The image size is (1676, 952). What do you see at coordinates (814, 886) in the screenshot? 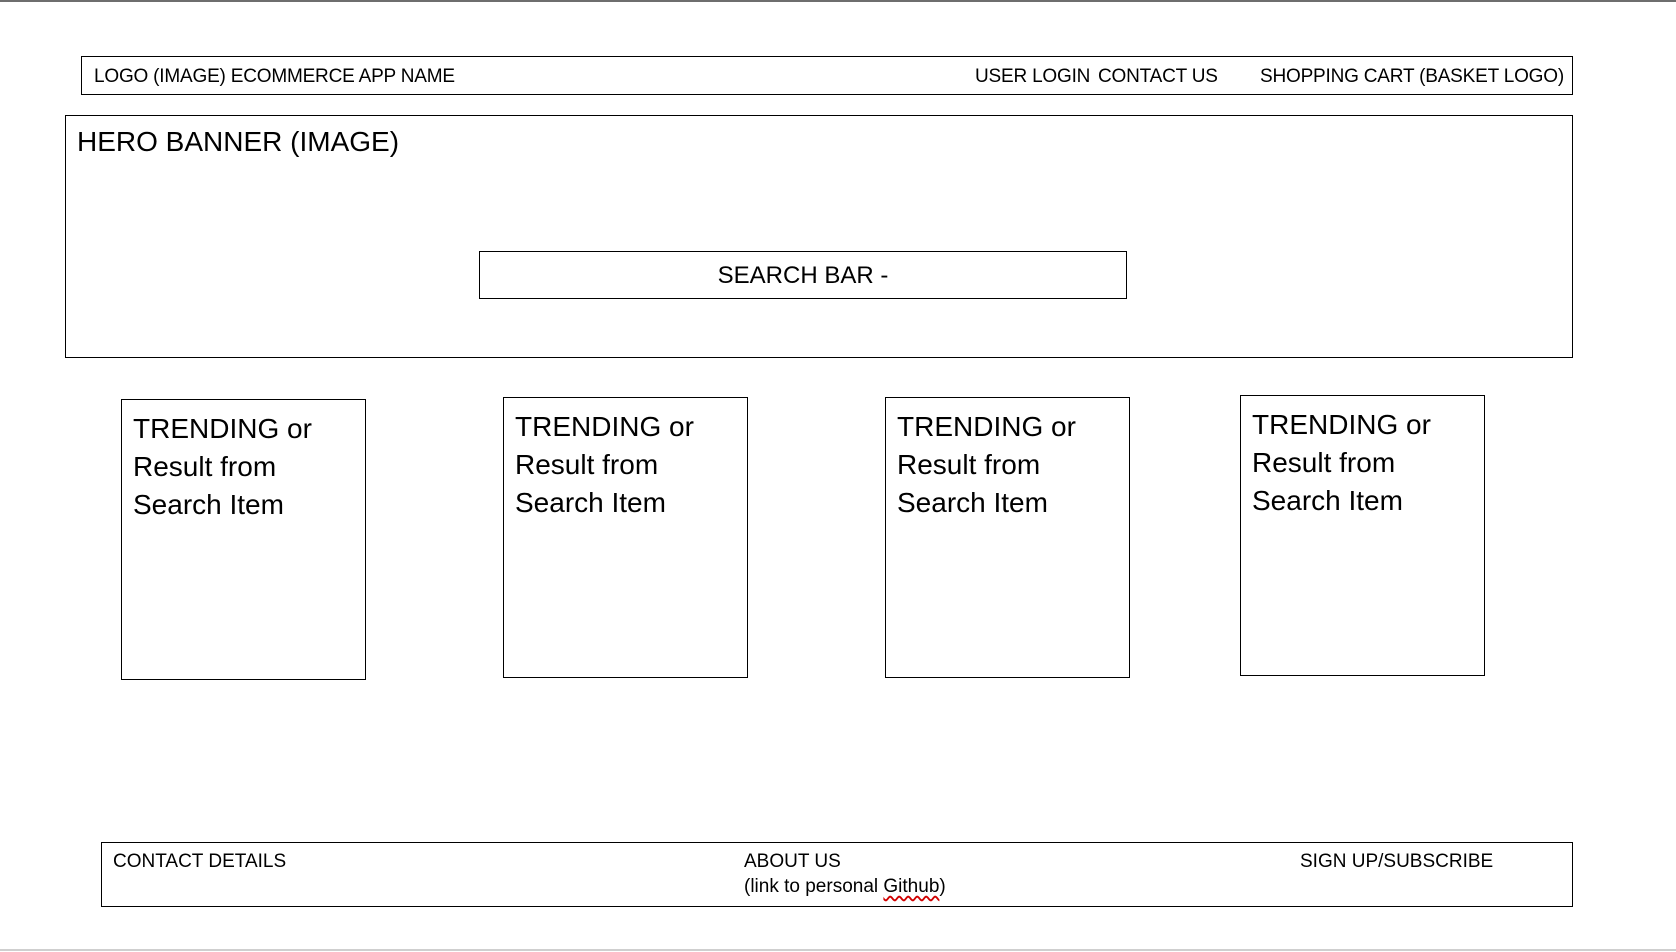
I see `about-us-note-prefix: (link to personal` at bounding box center [814, 886].